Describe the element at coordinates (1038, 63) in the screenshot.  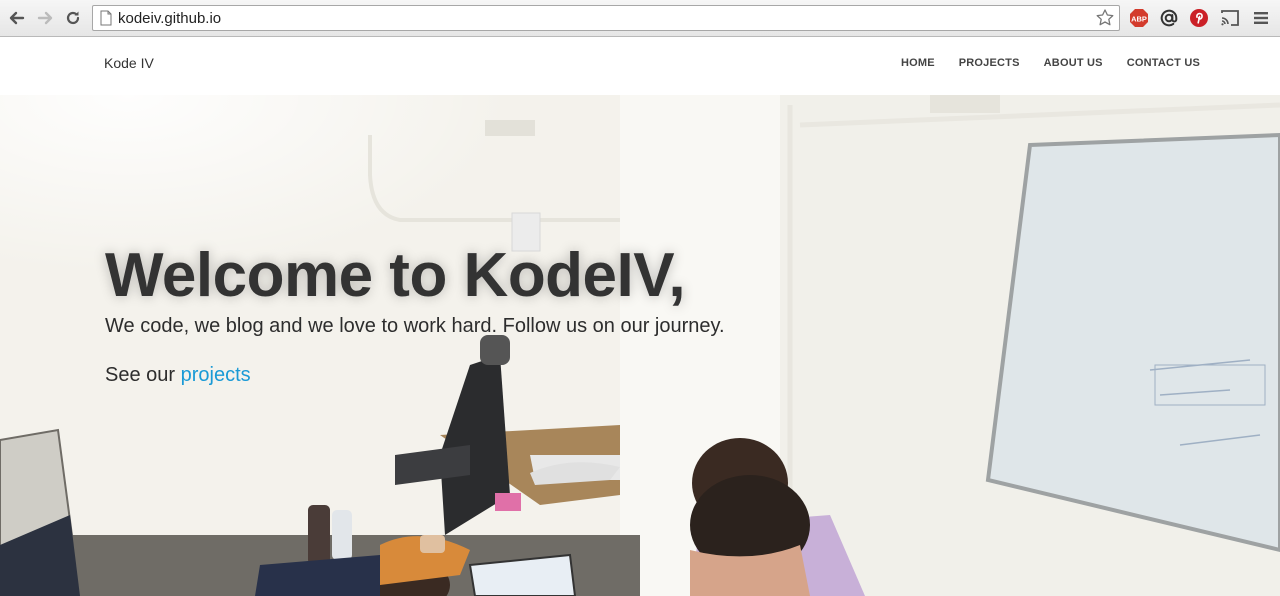
I see `main-menu: HOME PROJECTS ABOUT US CONTACT US` at that location.